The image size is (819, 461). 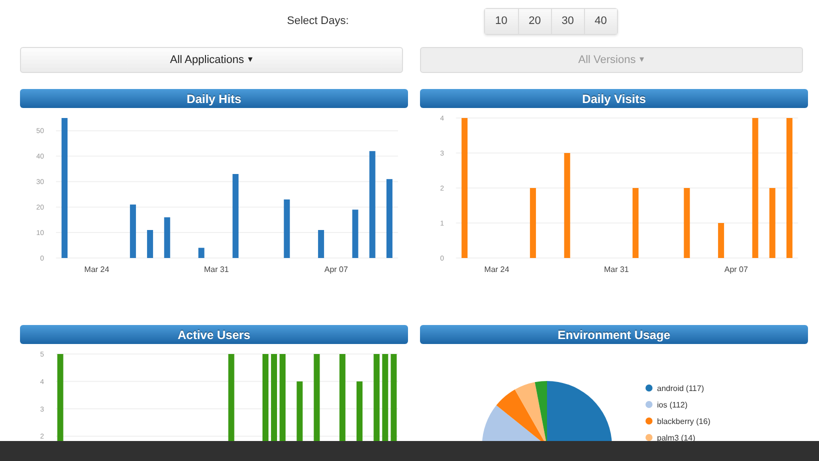 What do you see at coordinates (683, 421) in the screenshot?
I see `legend-label: blackberry (16)` at bounding box center [683, 421].